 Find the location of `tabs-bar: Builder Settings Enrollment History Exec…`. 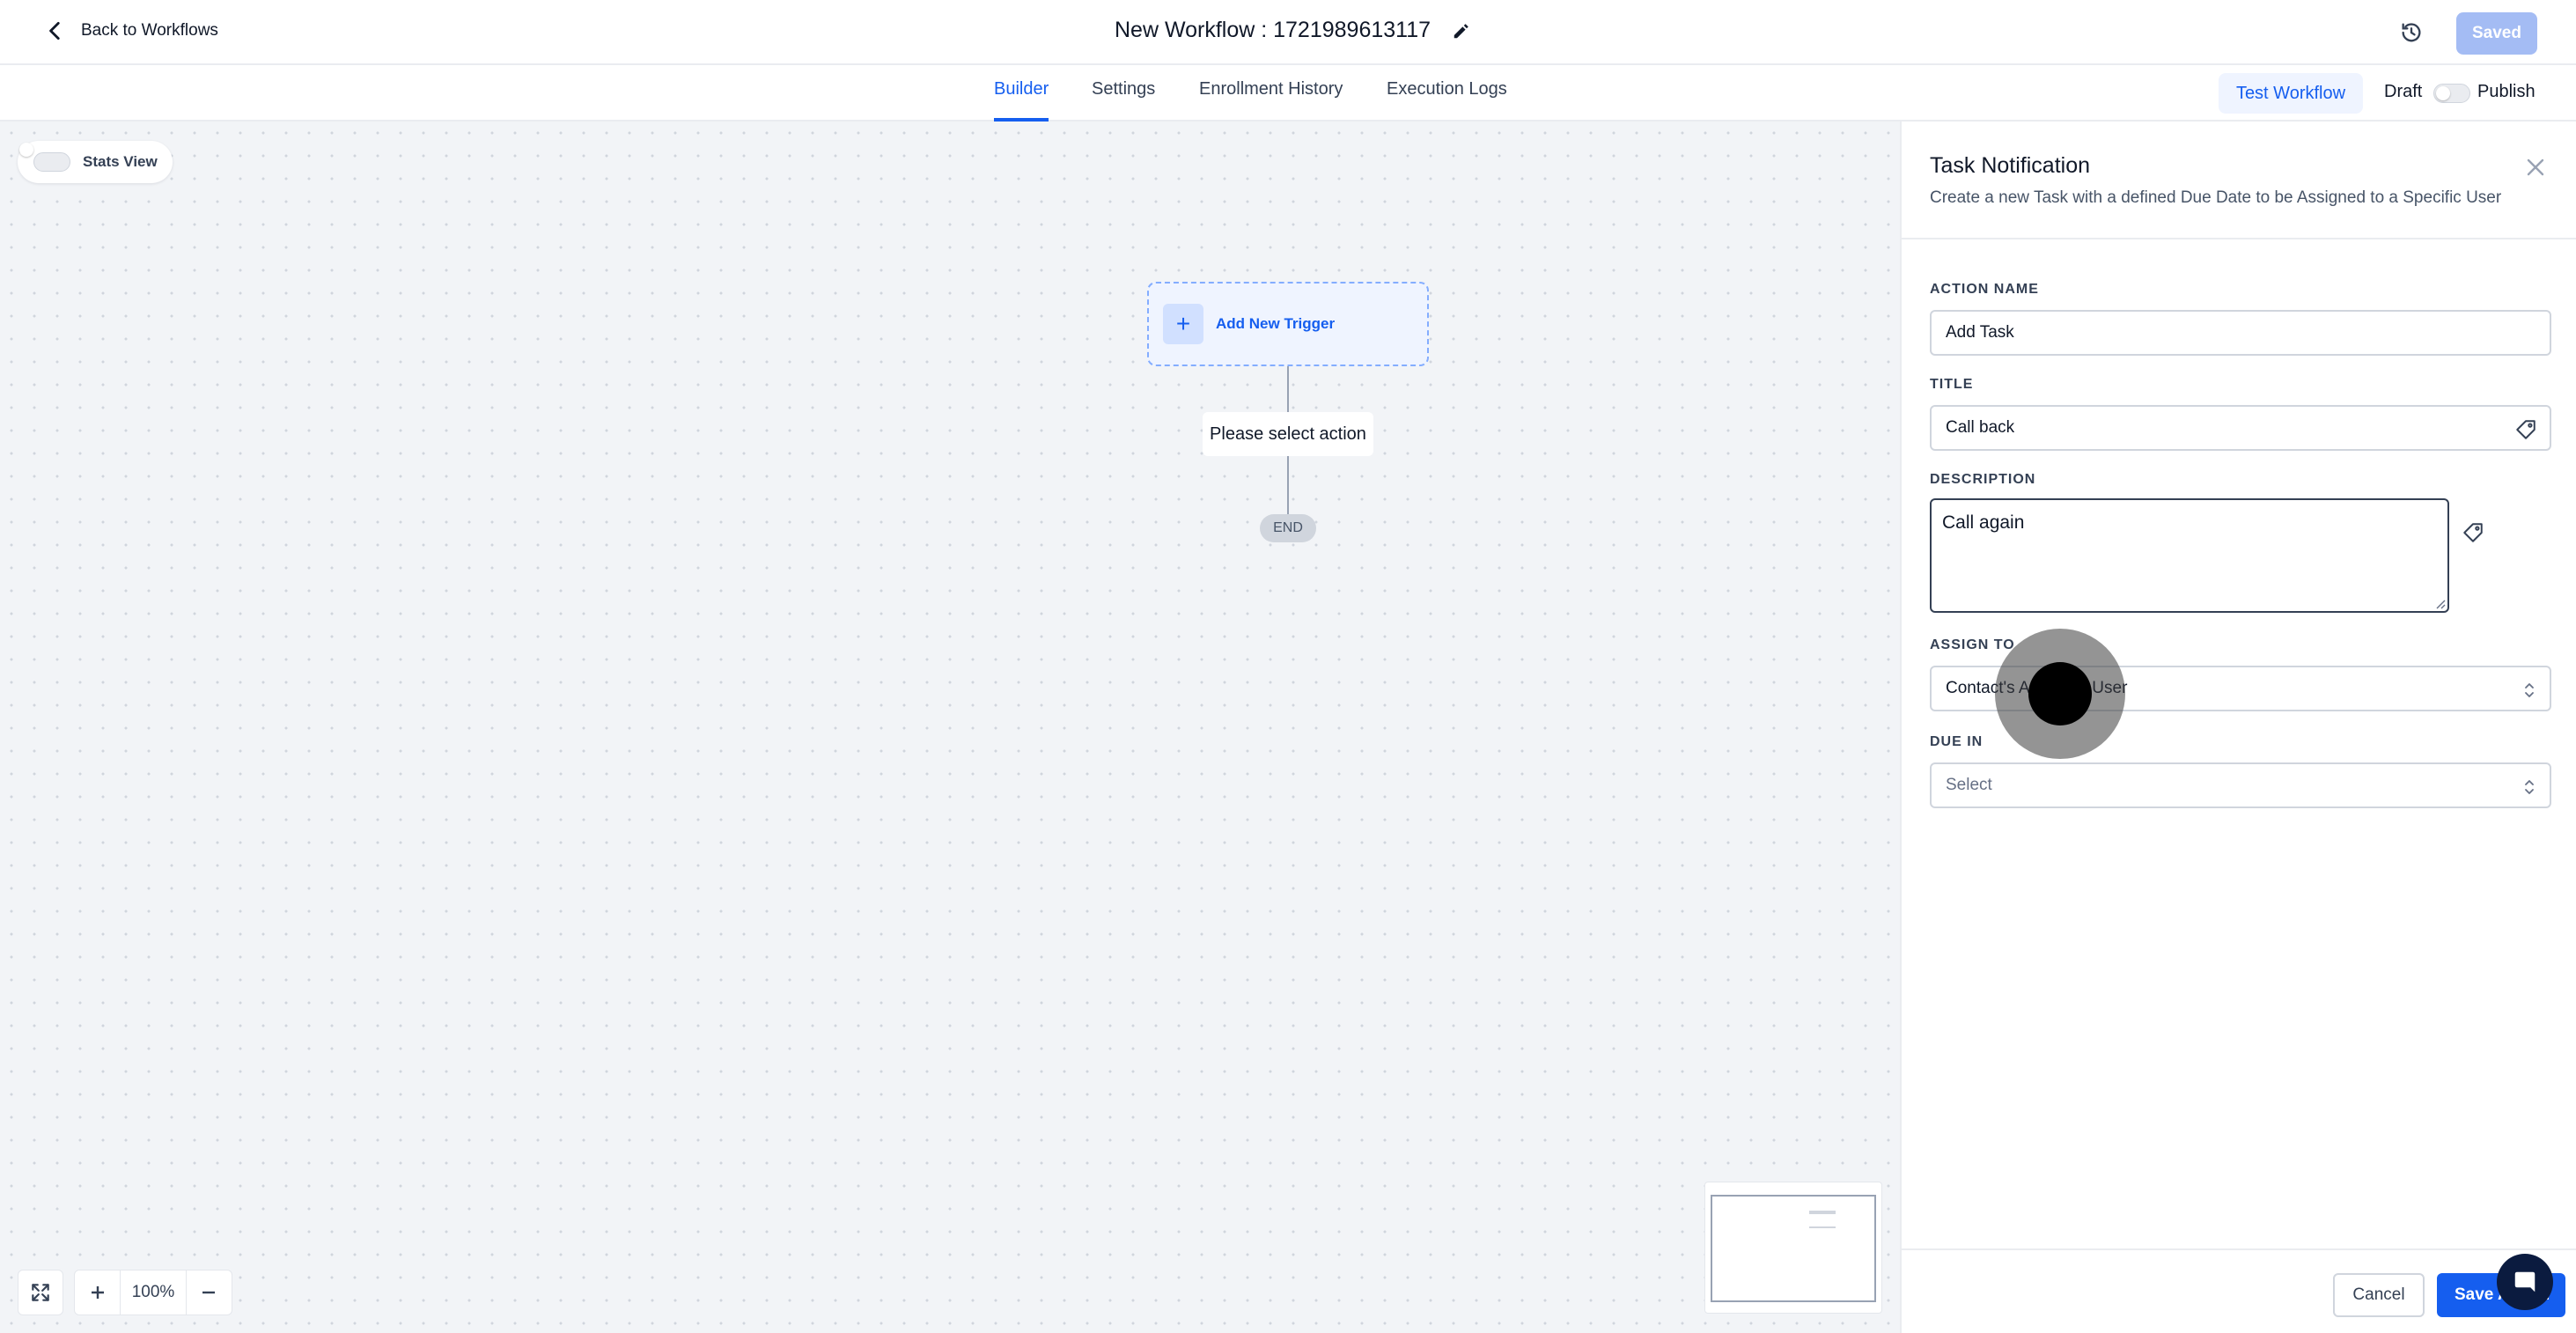

tabs-bar: Builder Settings Enrollment History Exec… is located at coordinates (1288, 93).